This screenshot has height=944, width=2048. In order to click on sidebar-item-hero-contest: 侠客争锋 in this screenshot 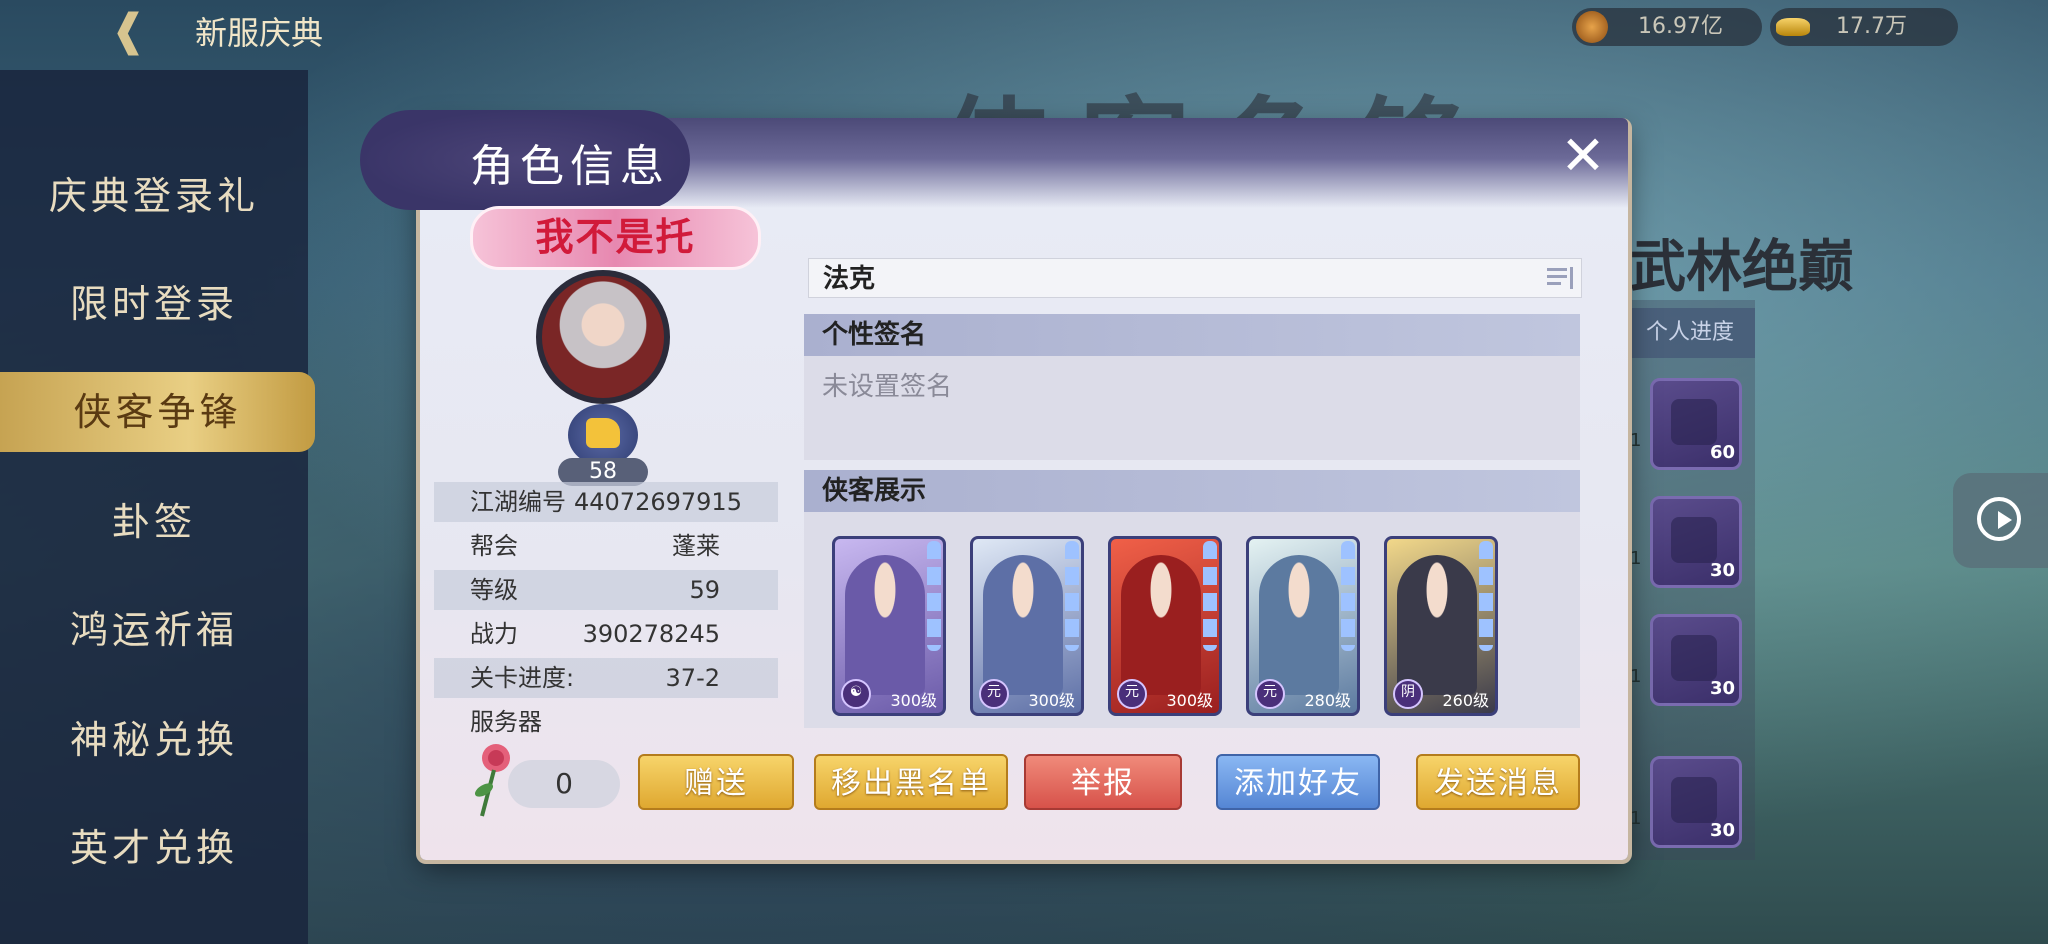, I will do `click(157, 412)`.